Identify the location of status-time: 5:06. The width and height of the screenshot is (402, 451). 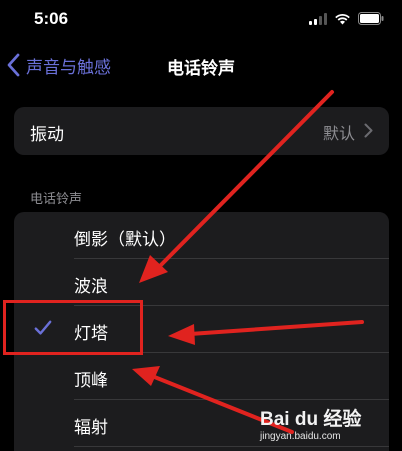
(51, 18).